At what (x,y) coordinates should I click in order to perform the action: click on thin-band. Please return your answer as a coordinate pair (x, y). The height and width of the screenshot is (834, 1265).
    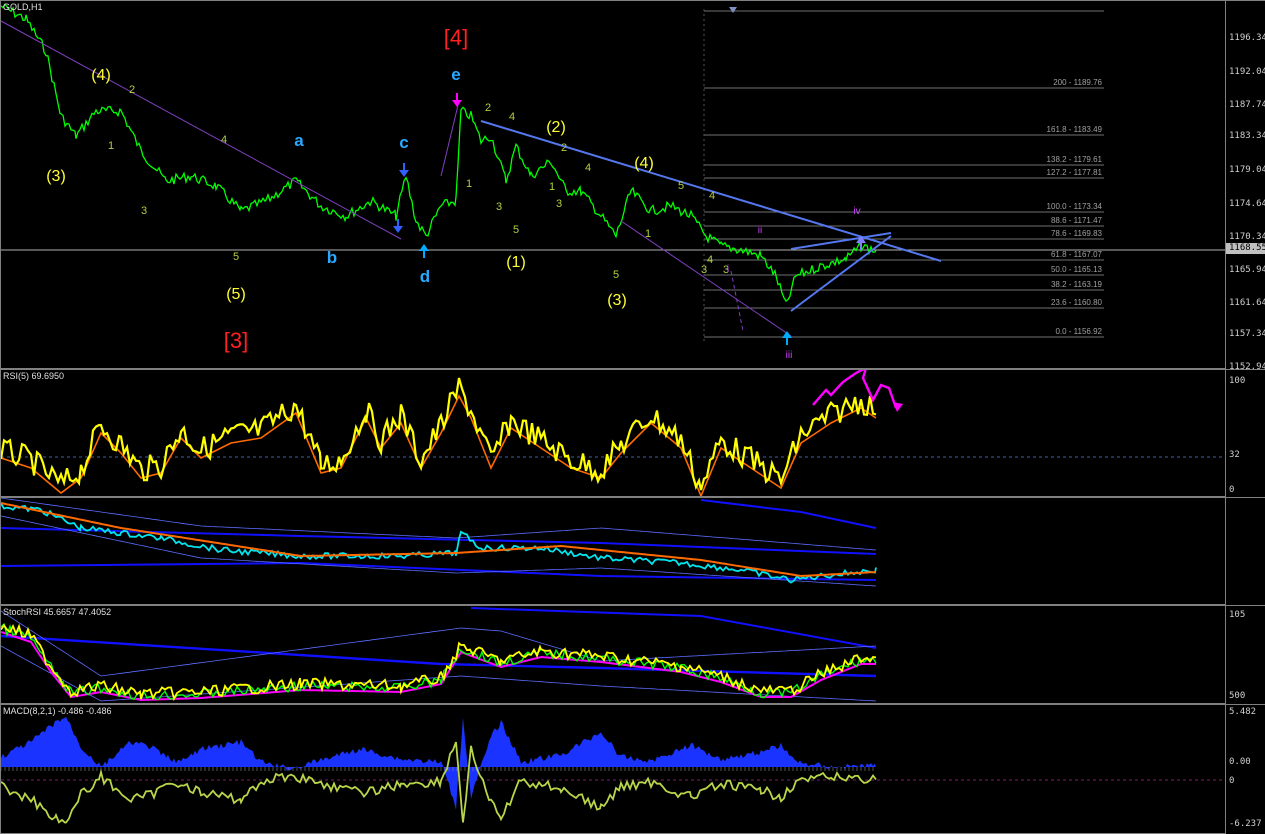
    Looking at the image, I should click on (439, 551).